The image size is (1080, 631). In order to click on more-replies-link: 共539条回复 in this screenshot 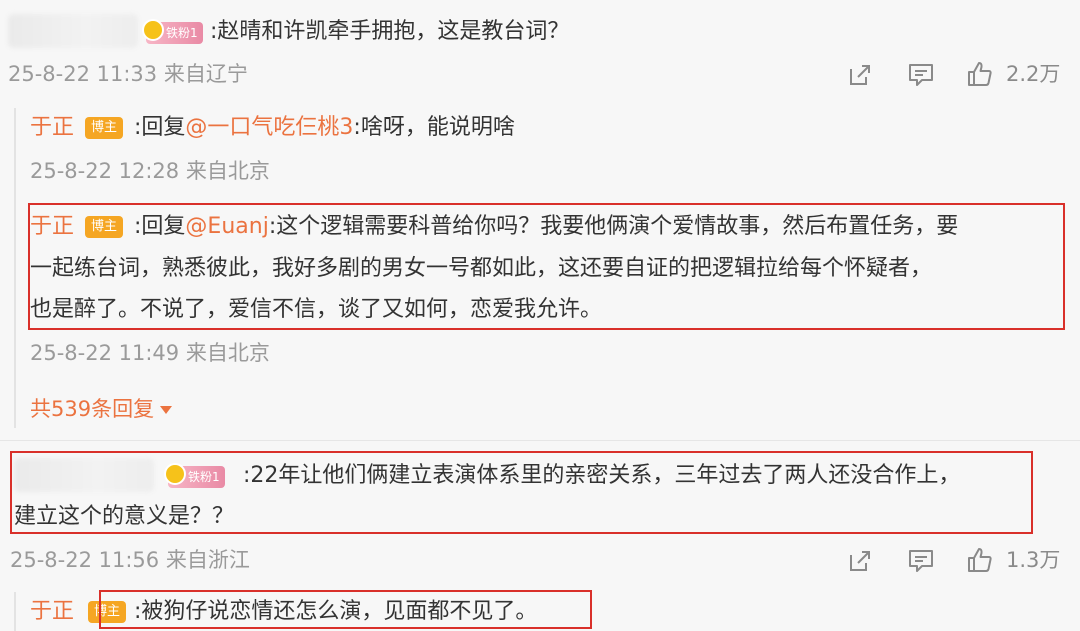, I will do `click(101, 409)`.